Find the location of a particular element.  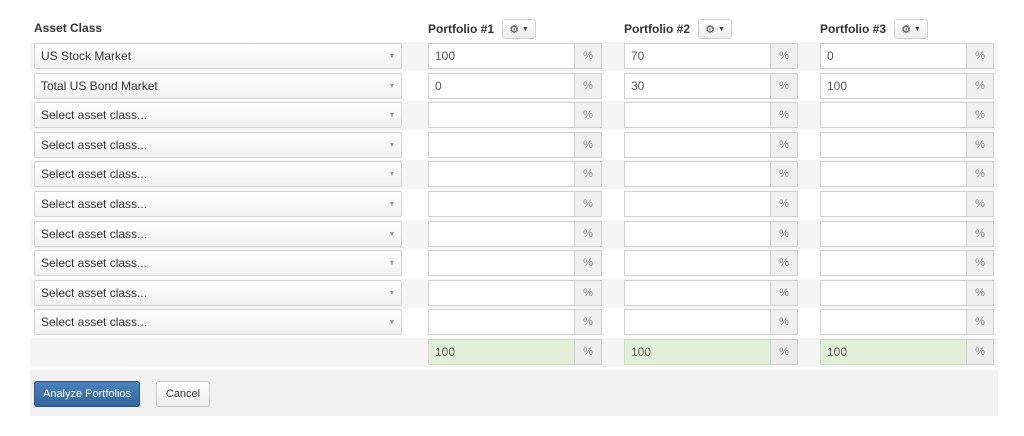

total-field: 100 is located at coordinates (697, 352).